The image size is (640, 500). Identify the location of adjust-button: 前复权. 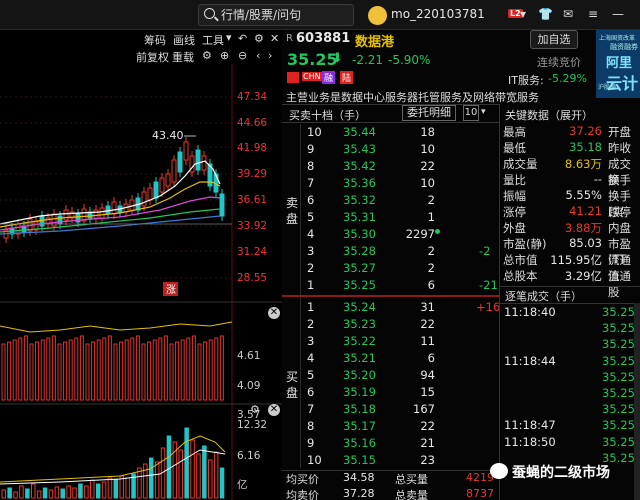
(152, 57).